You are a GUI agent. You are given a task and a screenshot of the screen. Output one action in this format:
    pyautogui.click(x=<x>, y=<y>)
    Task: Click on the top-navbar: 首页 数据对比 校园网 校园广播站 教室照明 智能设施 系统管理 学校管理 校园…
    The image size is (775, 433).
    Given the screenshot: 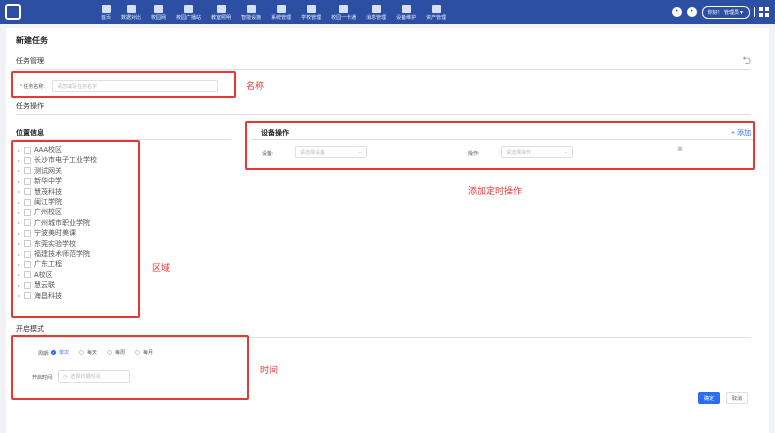 What is the action you would take?
    pyautogui.click(x=387, y=12)
    